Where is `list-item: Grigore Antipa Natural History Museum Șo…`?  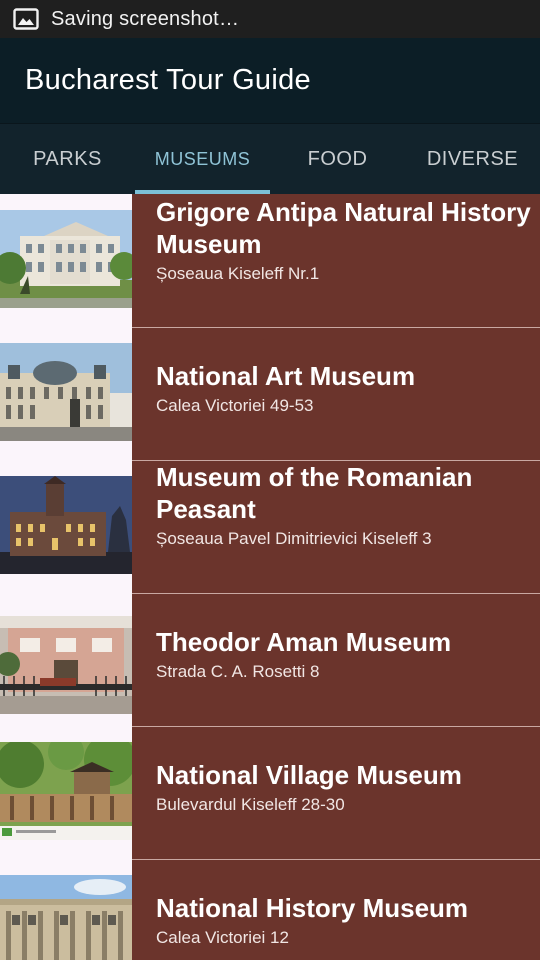 list-item: Grigore Antipa Natural History Museum Șo… is located at coordinates (270, 260).